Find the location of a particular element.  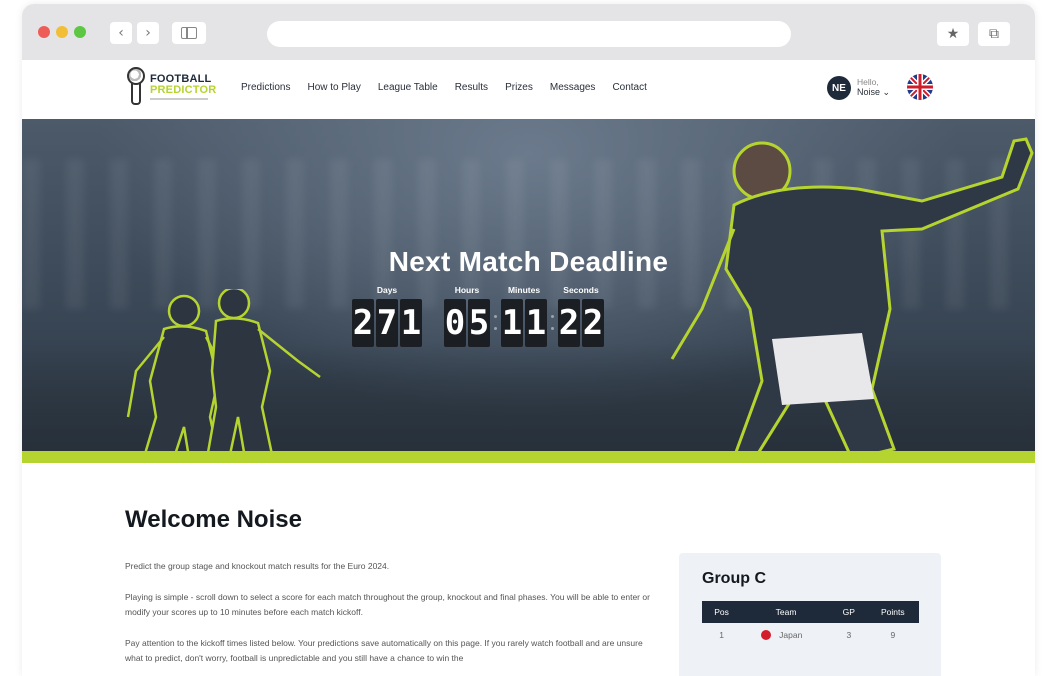

site-logo: FOOTBALL PREDICTOR is located at coordinates (171, 87).